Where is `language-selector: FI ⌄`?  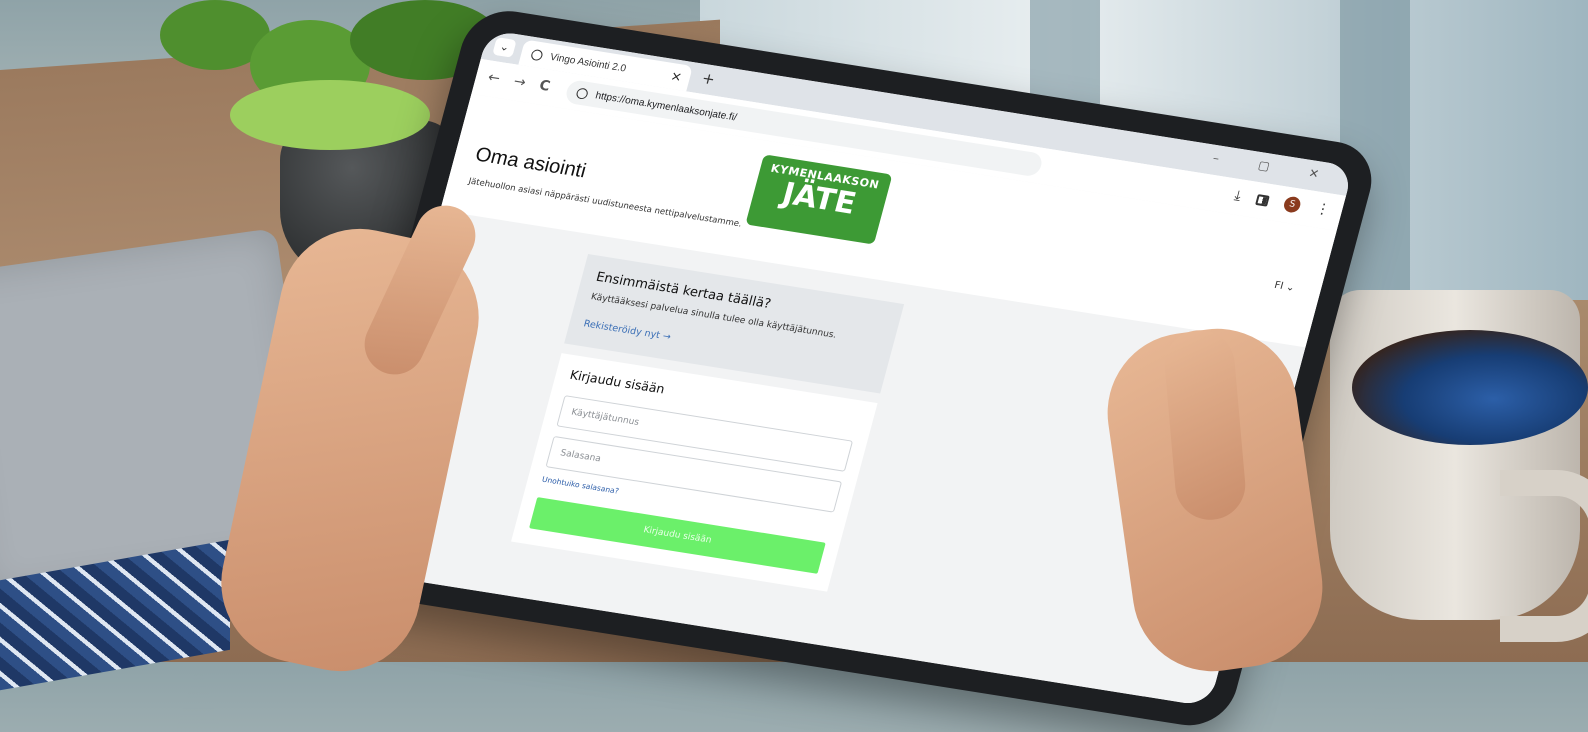
language-selector: FI ⌄ is located at coordinates (1284, 287).